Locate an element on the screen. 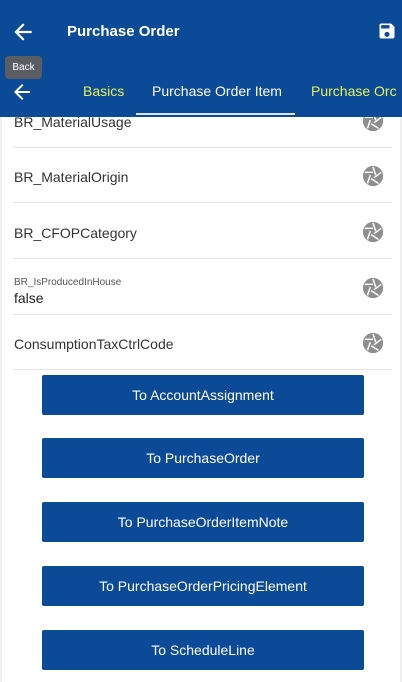  tab-back-arrow-icon is located at coordinates (22, 92).